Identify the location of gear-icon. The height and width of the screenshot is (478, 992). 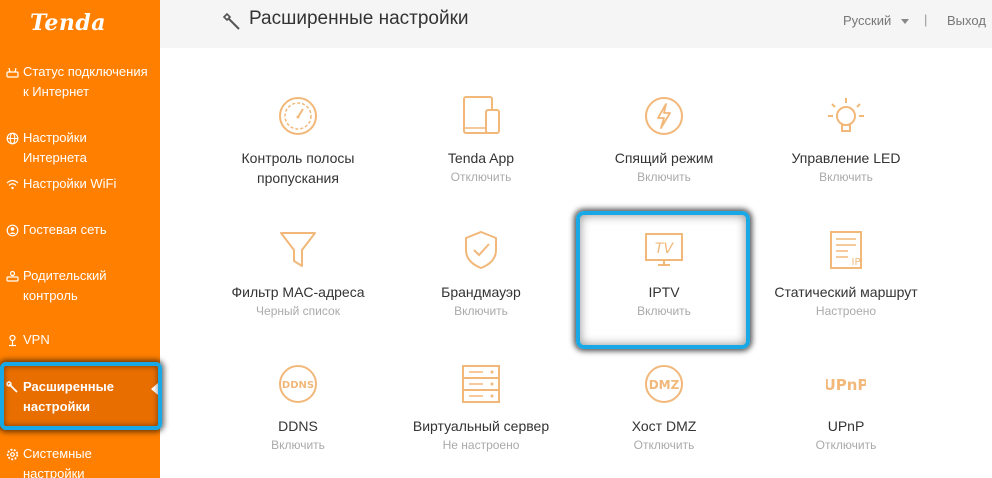
(12, 454).